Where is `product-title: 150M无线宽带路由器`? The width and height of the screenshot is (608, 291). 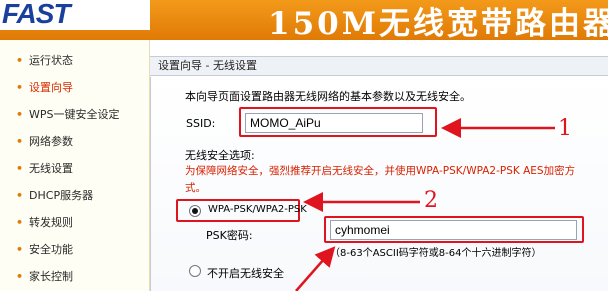
product-title: 150M无线宽带路由器 is located at coordinates (438, 24).